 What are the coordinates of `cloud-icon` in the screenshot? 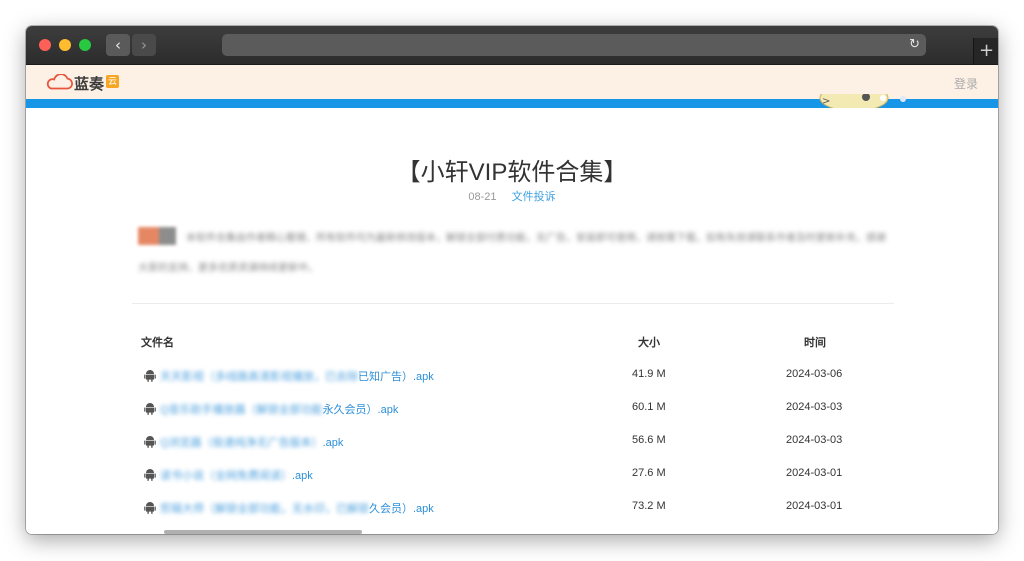 It's located at (59, 82).